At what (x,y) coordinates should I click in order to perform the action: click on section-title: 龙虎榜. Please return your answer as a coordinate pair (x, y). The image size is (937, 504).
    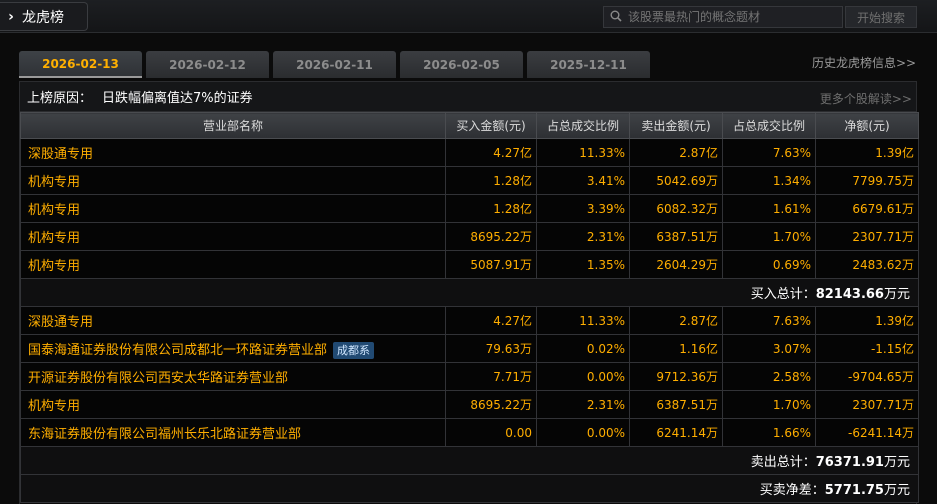
    Looking at the image, I should click on (43, 17).